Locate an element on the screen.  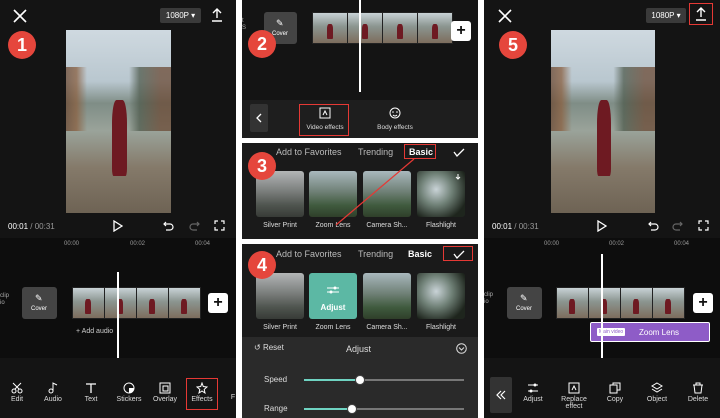
effect-camera-shake is located at coordinates (387, 296).